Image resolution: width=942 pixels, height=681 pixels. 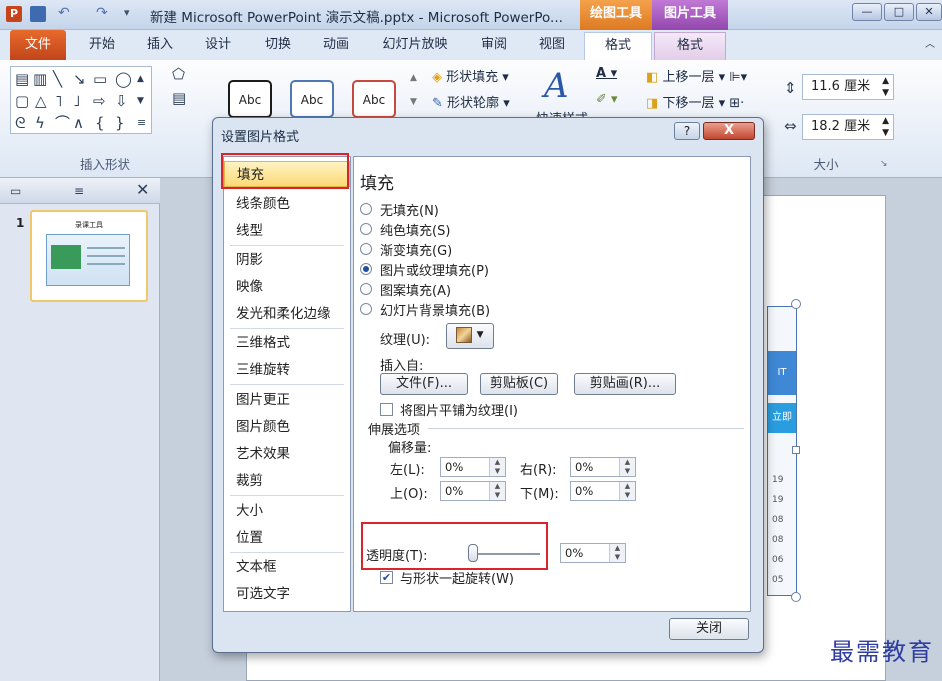 I want to click on tab-home: 开始, so click(x=102, y=45).